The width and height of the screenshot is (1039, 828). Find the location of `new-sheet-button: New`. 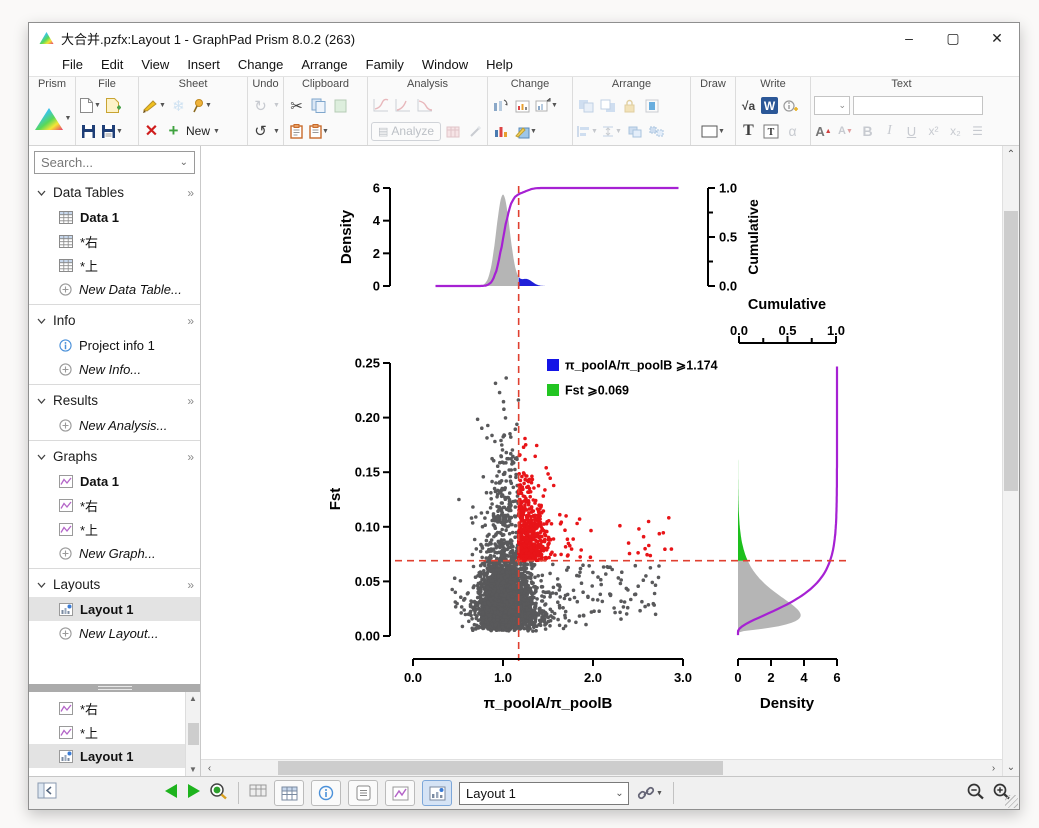

new-sheet-button: New is located at coordinates (198, 131).